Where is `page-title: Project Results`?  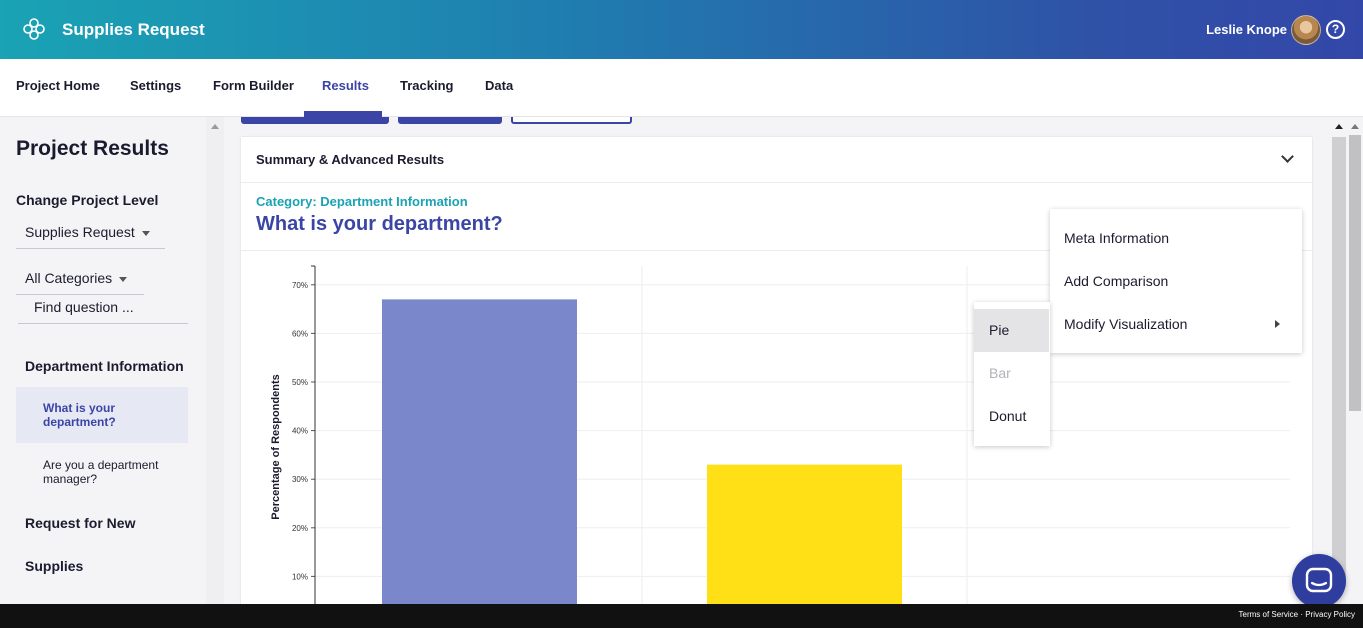 page-title: Project Results is located at coordinates (92, 148).